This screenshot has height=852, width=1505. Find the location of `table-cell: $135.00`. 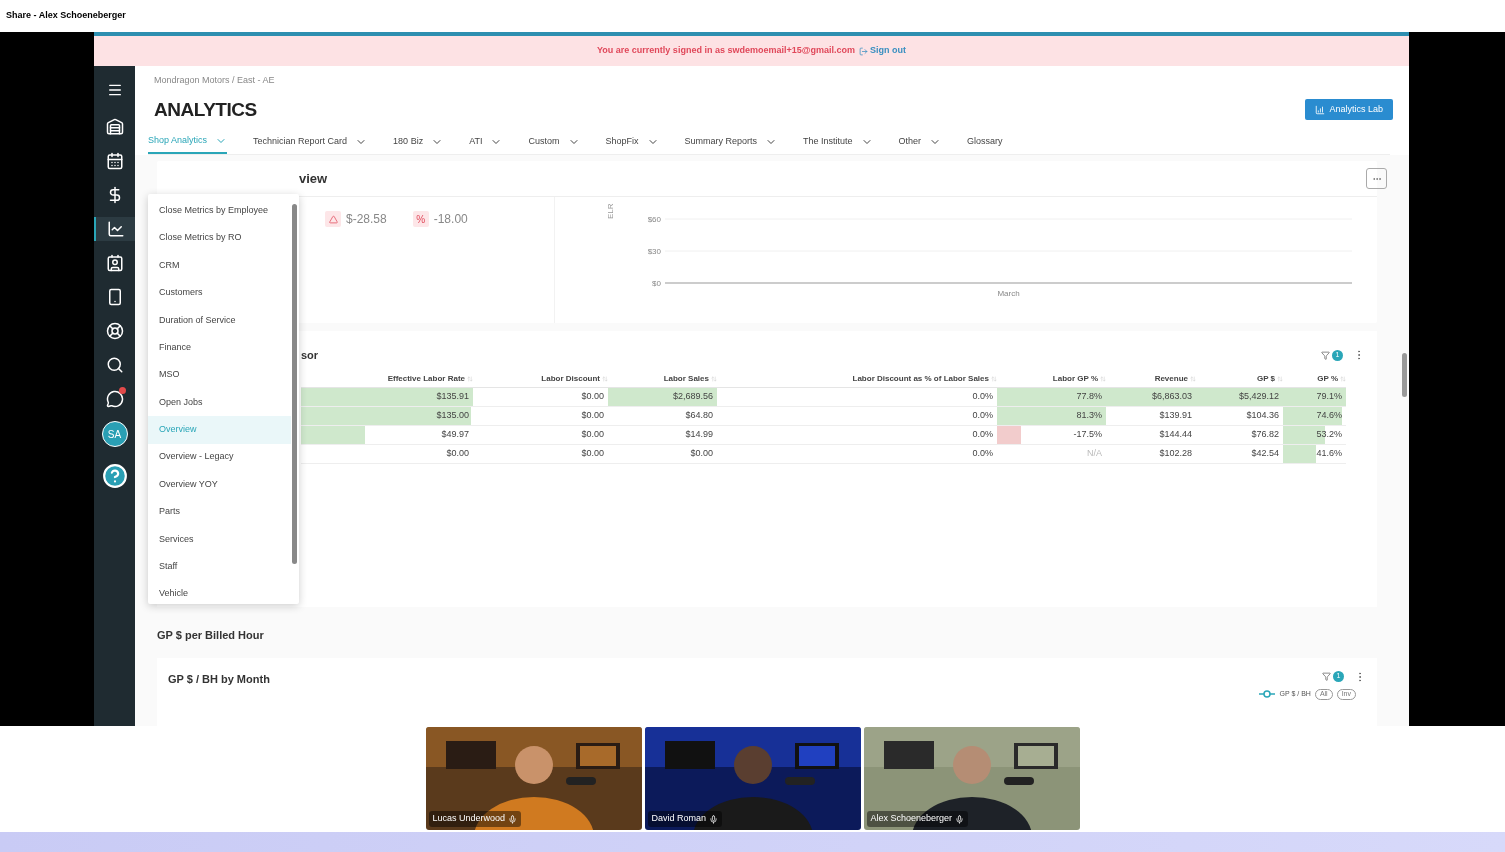

table-cell: $135.00 is located at coordinates (387, 416).